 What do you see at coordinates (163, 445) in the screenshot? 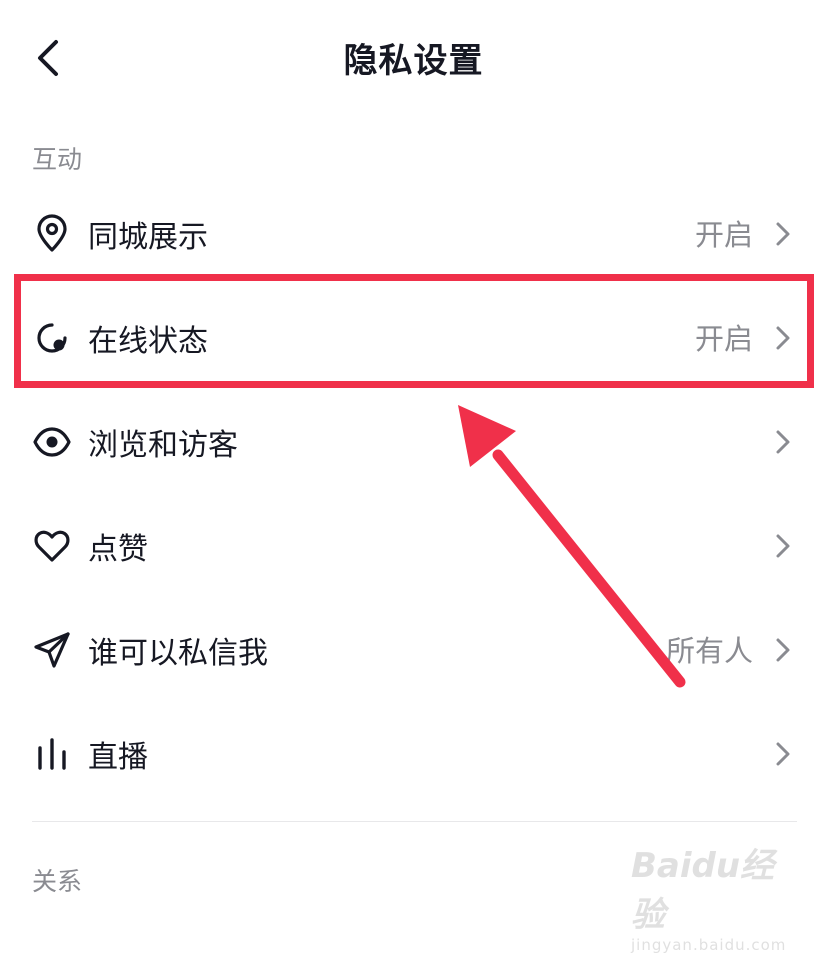
I see `row-label: 浏览和访客` at bounding box center [163, 445].